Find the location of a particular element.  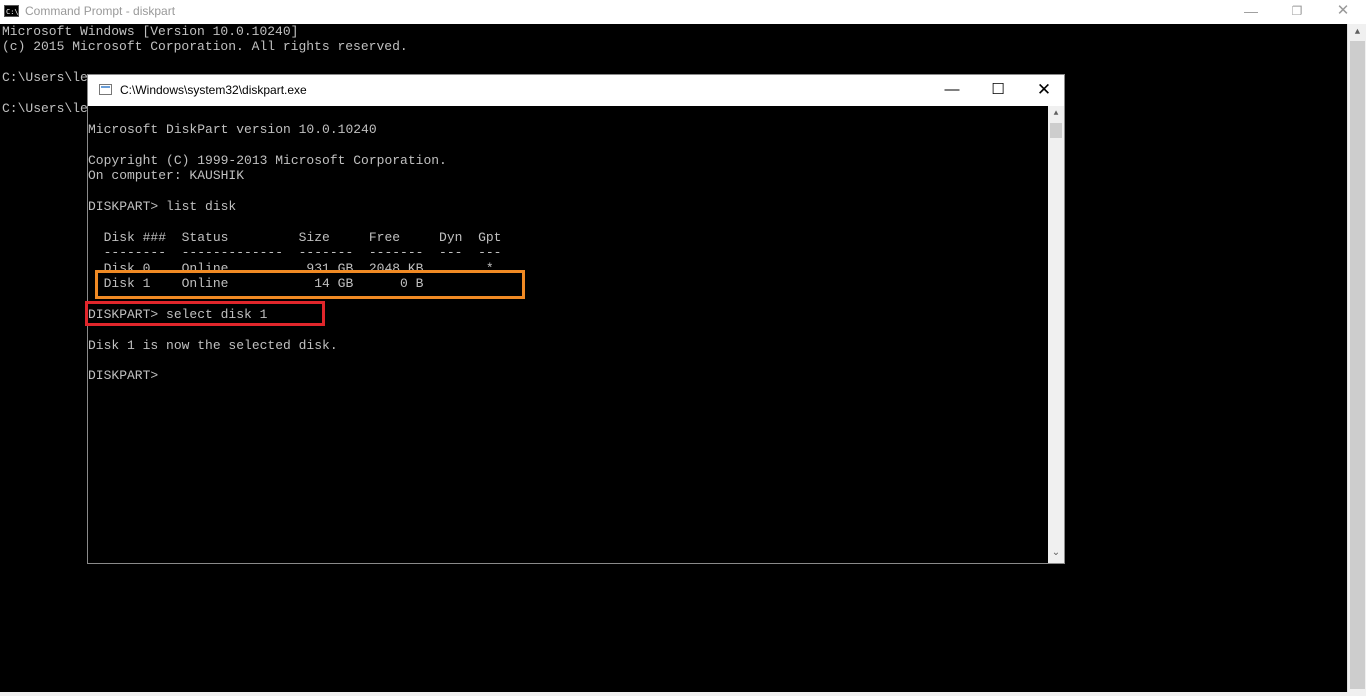

outer-window-title: Command Prompt - diskpart is located at coordinates (100, 11).